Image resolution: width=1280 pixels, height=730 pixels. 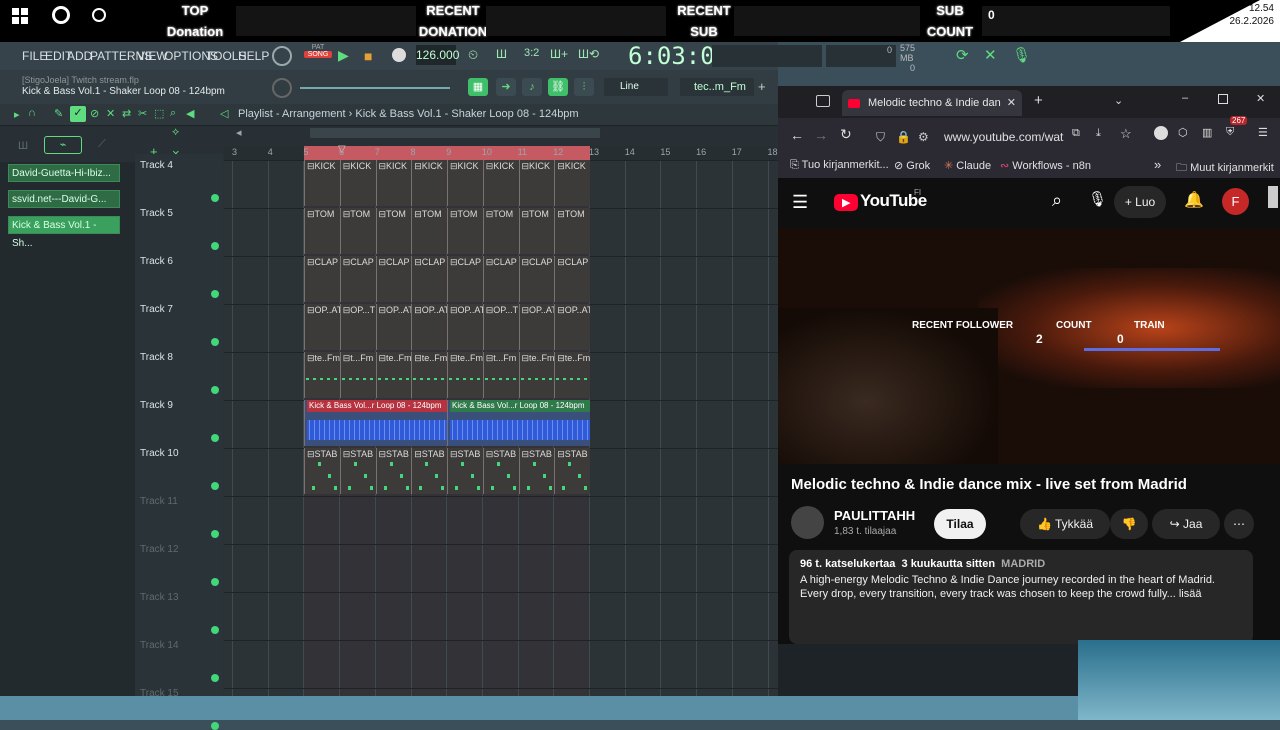 What do you see at coordinates (368, 56) in the screenshot?
I see `stop-icon: ■` at bounding box center [368, 56].